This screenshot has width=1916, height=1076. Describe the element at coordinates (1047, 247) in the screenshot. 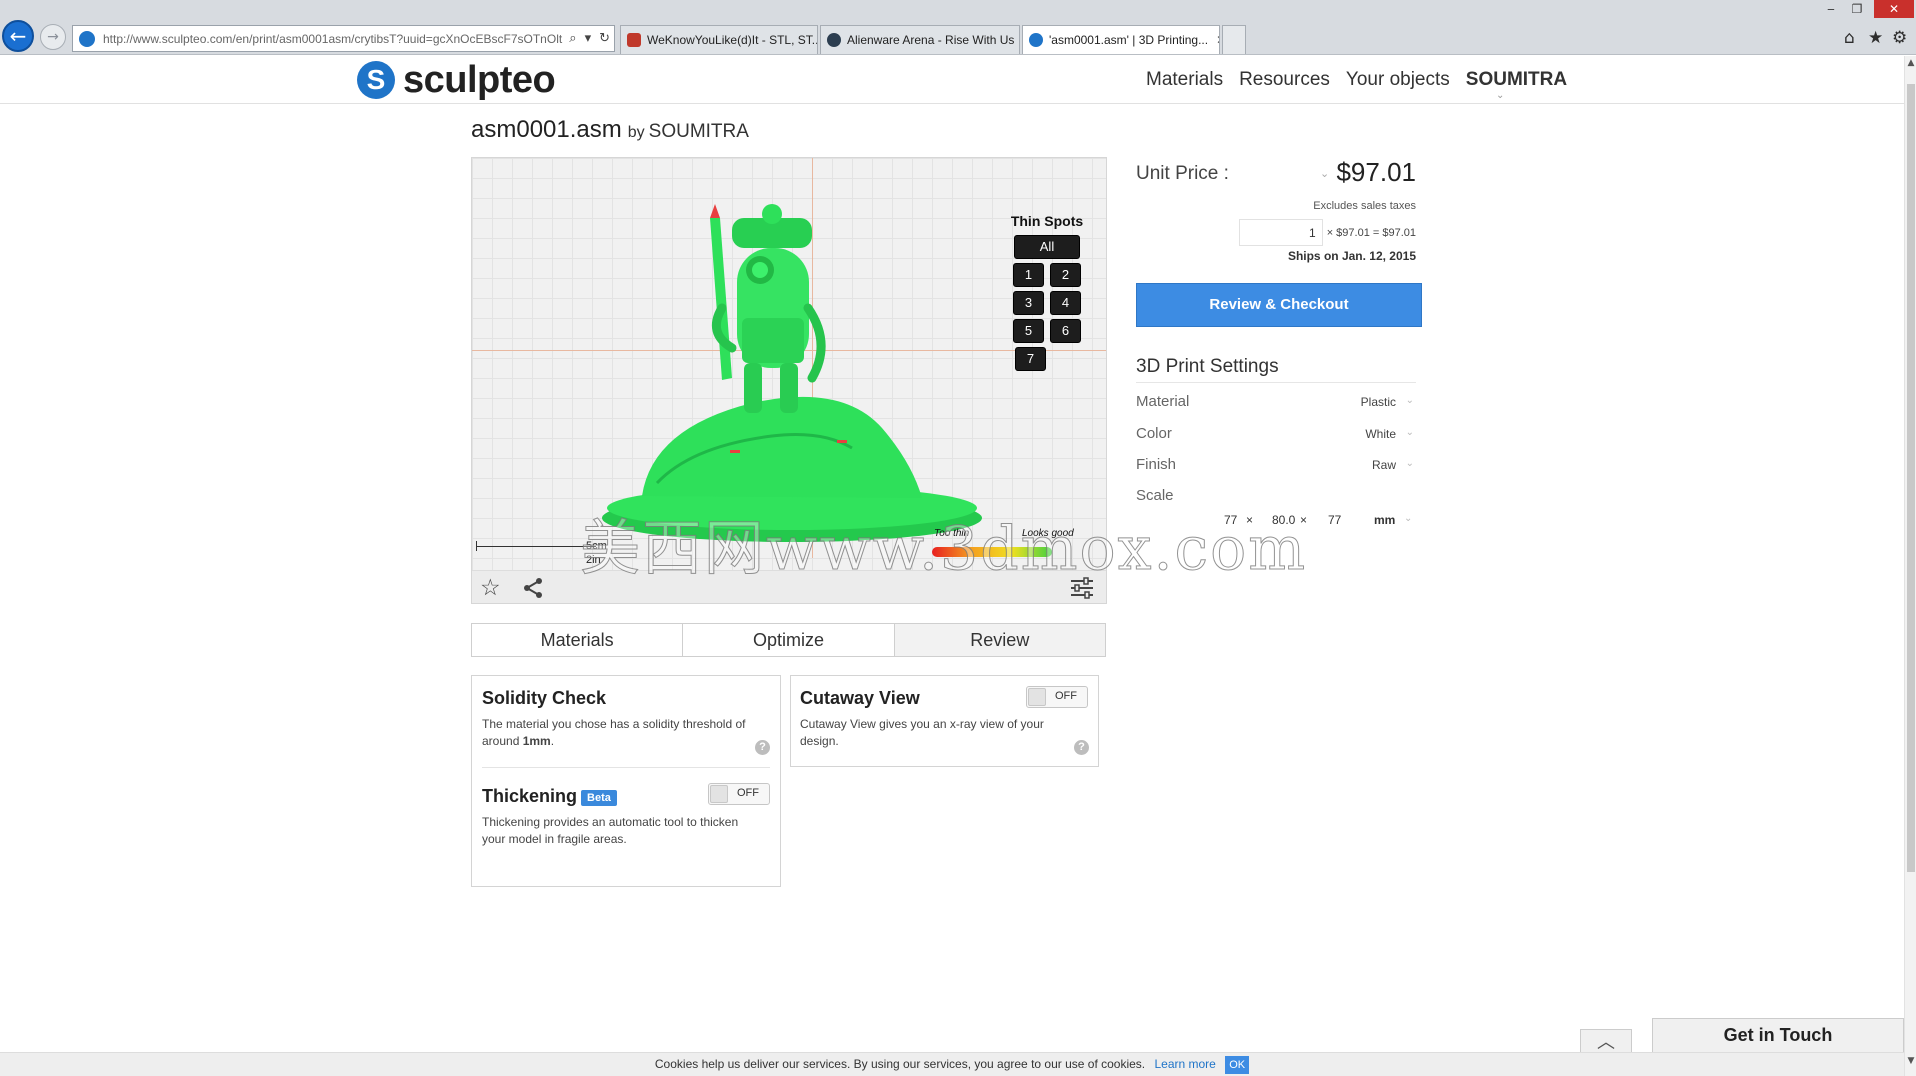

I see `thin-spot-all-button: All` at that location.